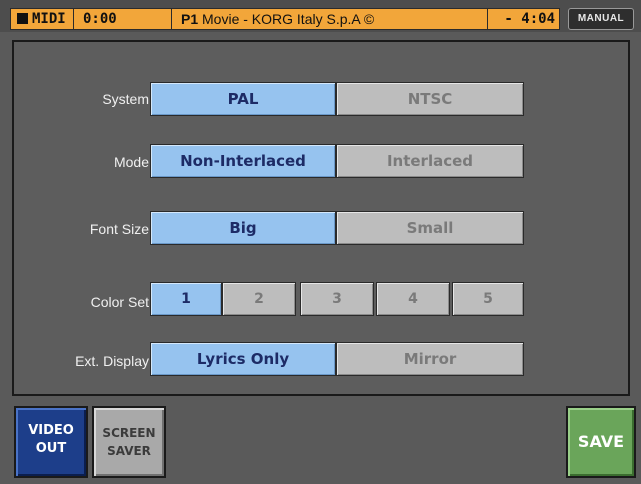  I want to click on tab-video-out: VIDEO OUT, so click(51, 442).